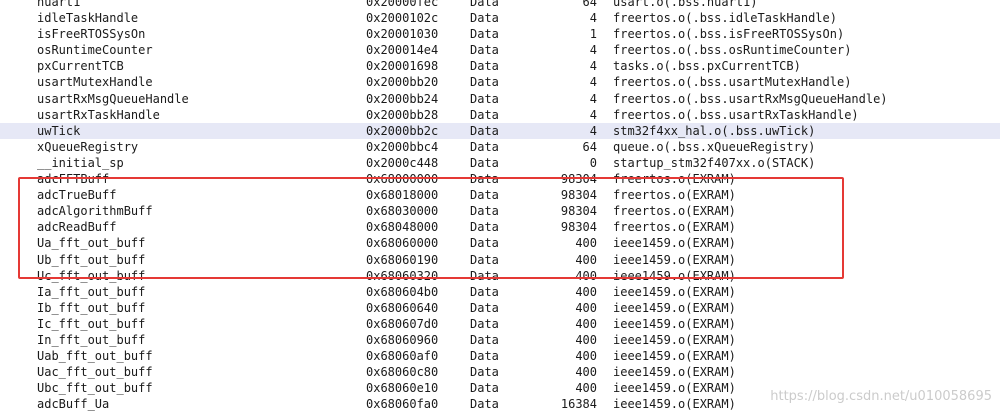 Image resolution: width=1000 pixels, height=412 pixels. I want to click on symbol-address: 0x2000c448, so click(402, 162).